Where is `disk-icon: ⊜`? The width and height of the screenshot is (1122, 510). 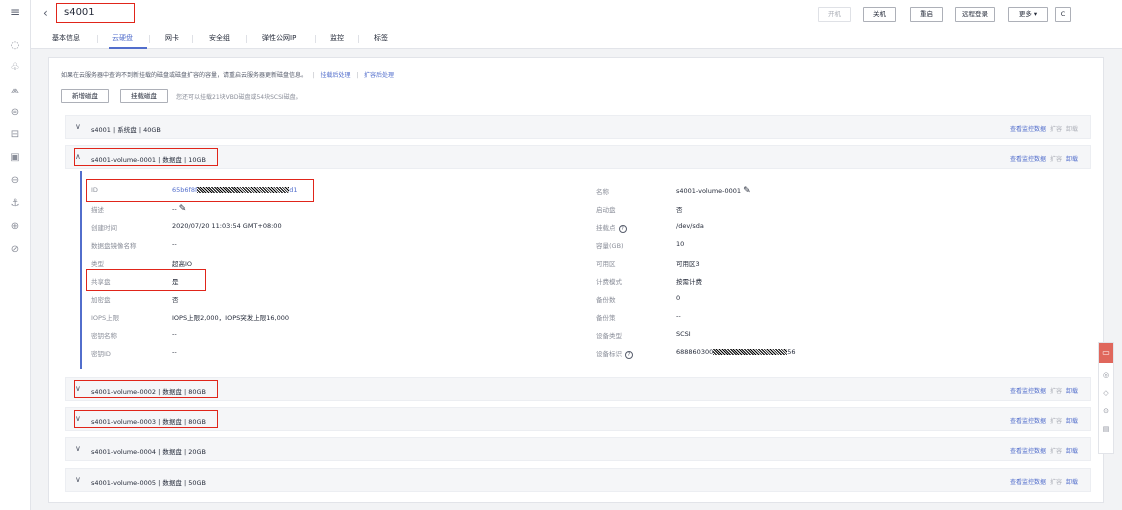
disk-icon: ⊜ is located at coordinates (15, 113).